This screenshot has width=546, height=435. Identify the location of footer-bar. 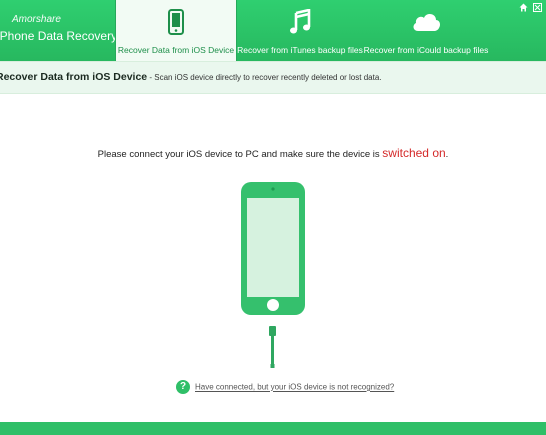
(273, 428).